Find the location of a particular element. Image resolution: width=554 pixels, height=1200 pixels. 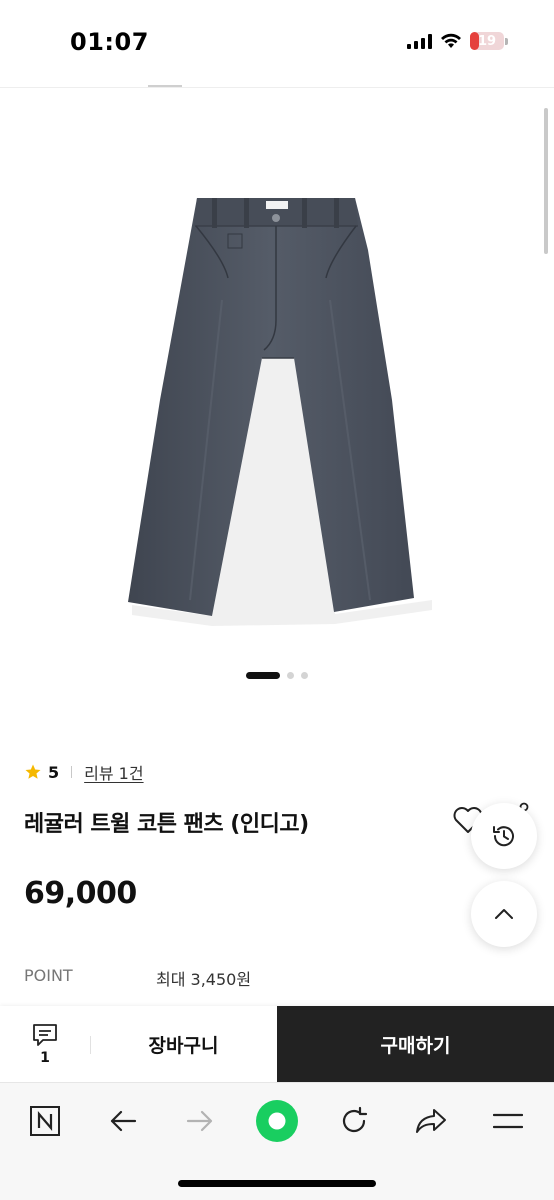

menu-button is located at coordinates (508, 1121).